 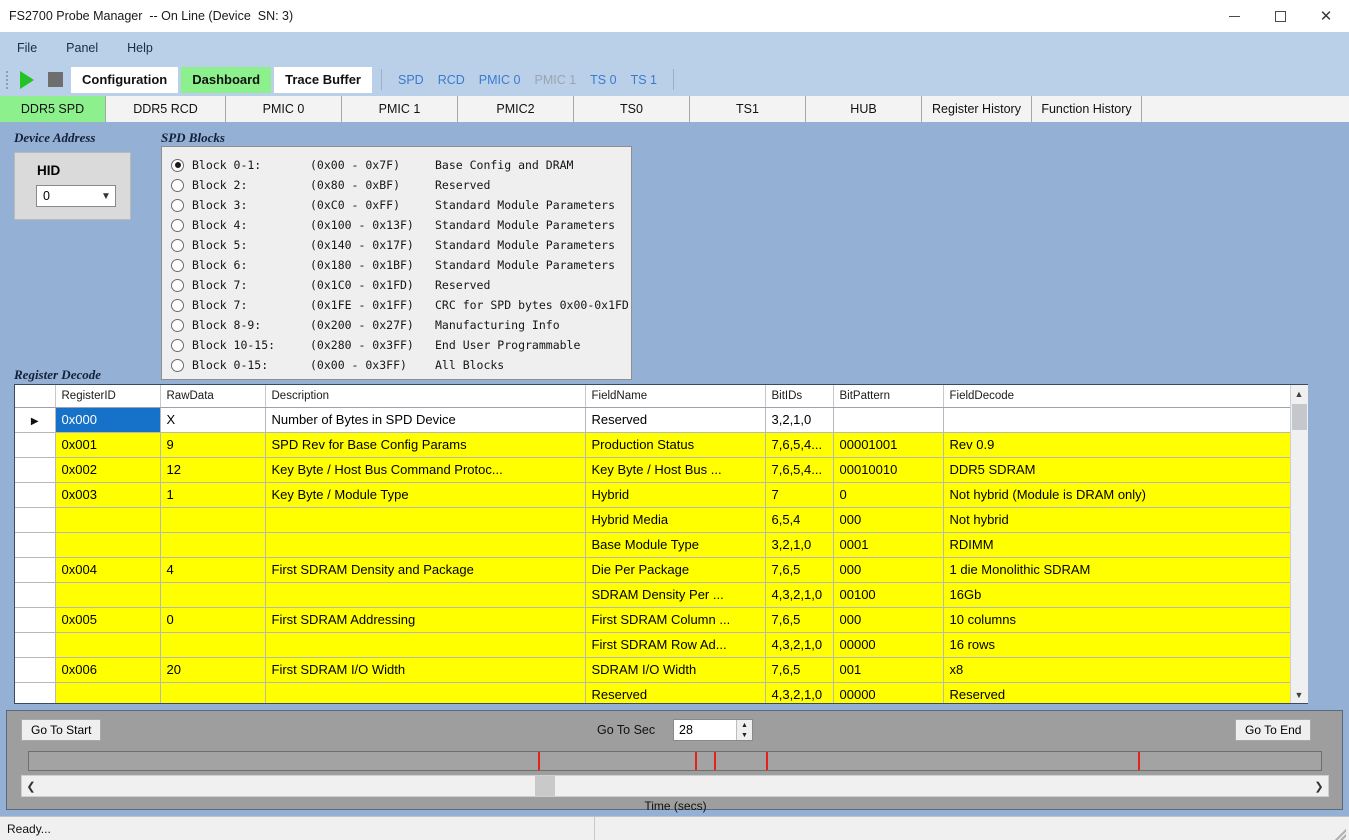 What do you see at coordinates (1234, 16) in the screenshot?
I see `minimize-button` at bounding box center [1234, 16].